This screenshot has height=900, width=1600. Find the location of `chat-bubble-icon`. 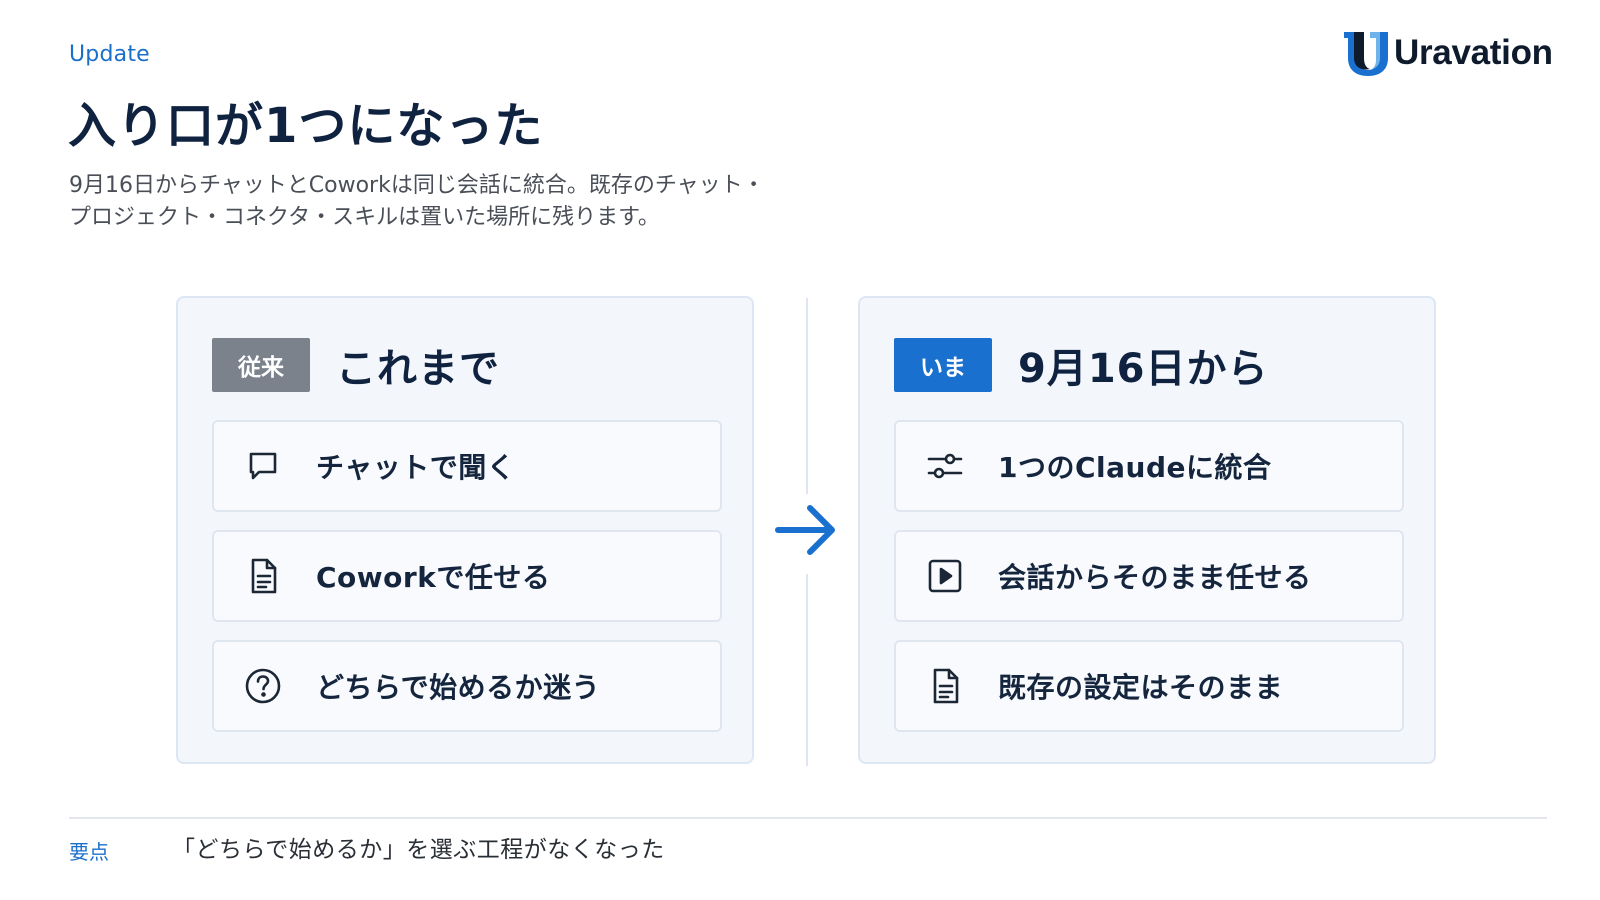

chat-bubble-icon is located at coordinates (263, 466).